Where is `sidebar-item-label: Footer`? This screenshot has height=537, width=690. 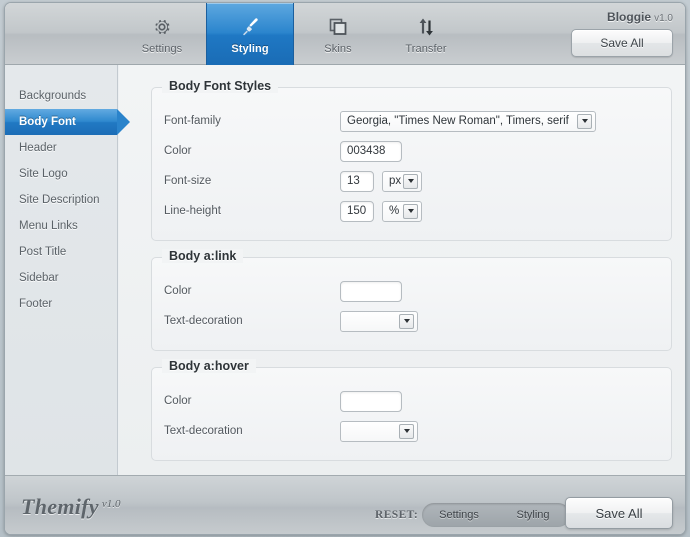 sidebar-item-label: Footer is located at coordinates (36, 304).